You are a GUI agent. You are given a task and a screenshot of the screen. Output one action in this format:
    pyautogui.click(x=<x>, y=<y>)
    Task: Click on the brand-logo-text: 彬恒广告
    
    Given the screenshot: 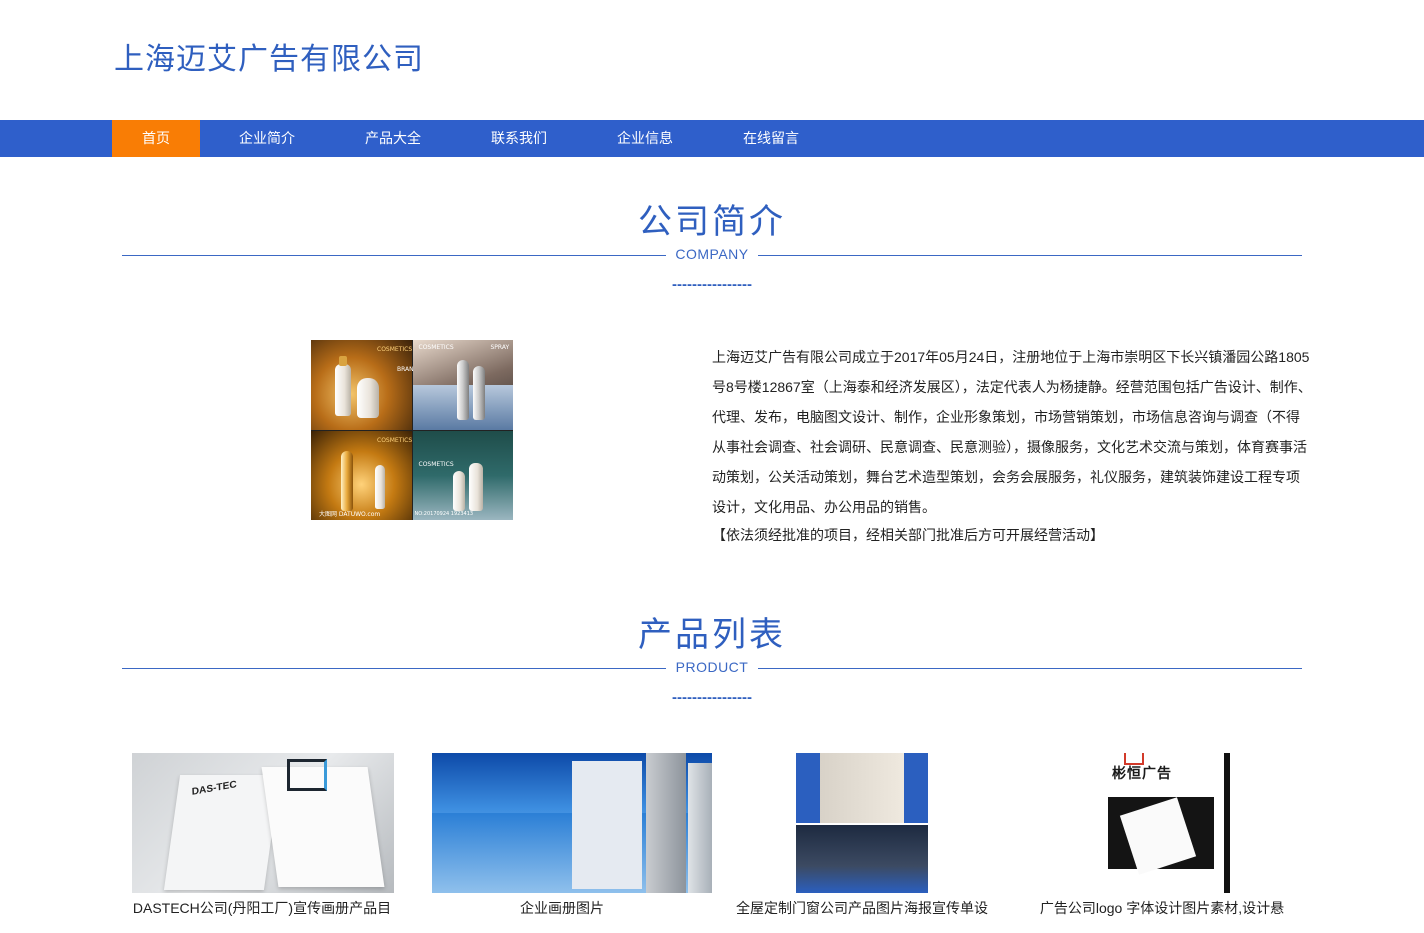 What is the action you would take?
    pyautogui.click(x=1142, y=774)
    